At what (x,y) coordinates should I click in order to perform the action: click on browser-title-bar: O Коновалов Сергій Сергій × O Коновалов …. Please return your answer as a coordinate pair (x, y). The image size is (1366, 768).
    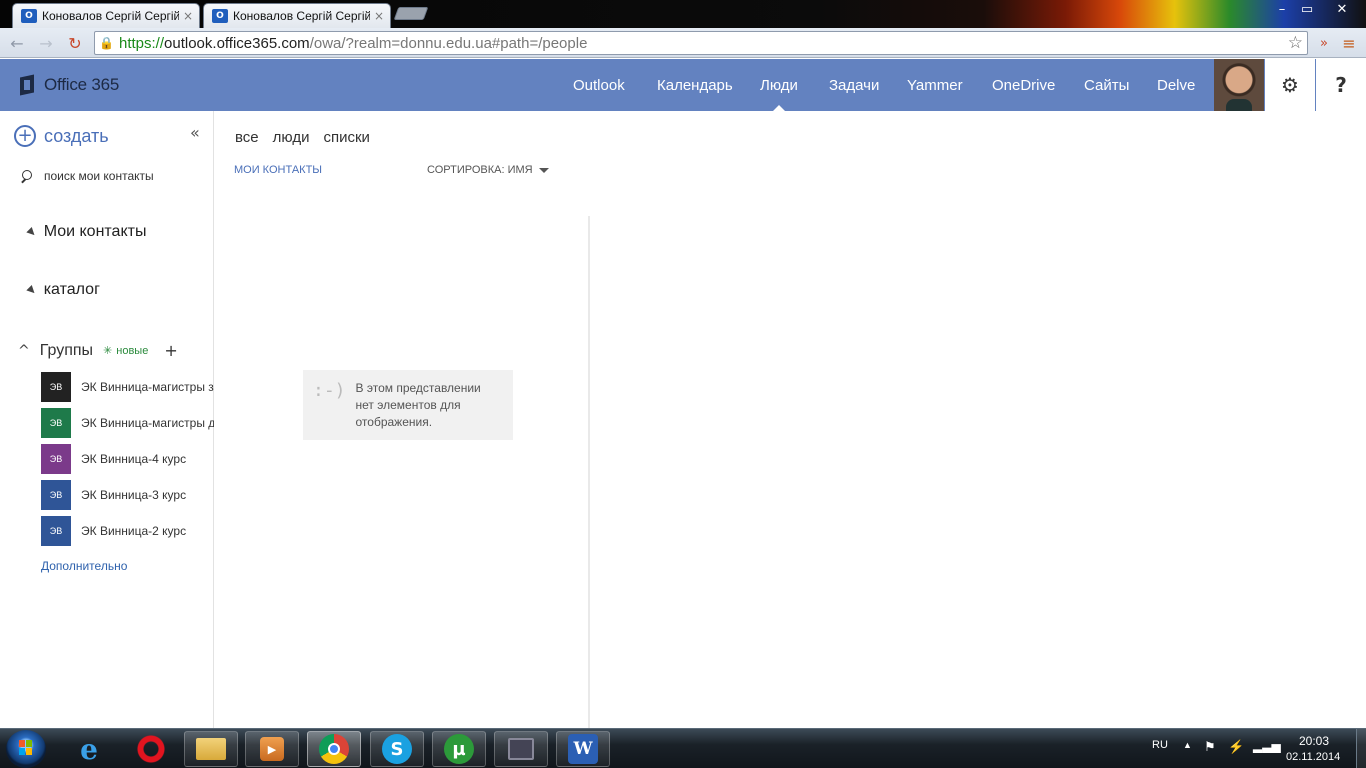
    Looking at the image, I should click on (683, 14).